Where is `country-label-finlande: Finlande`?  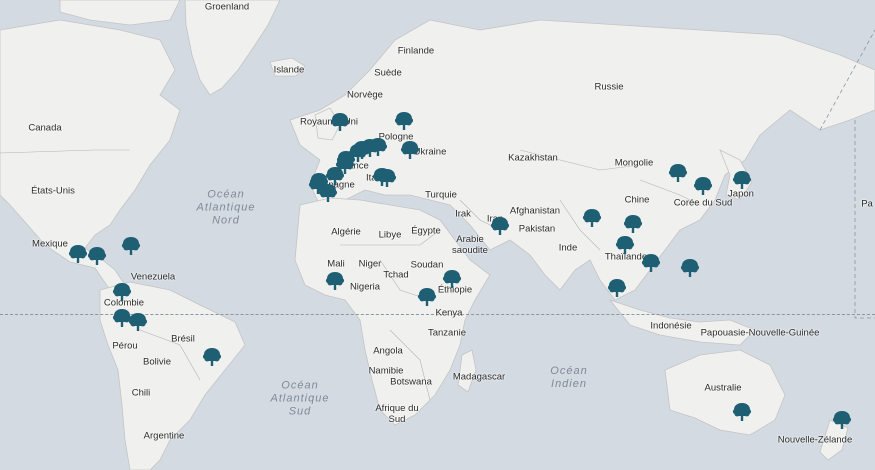
country-label-finlande: Finlande is located at coordinates (416, 51).